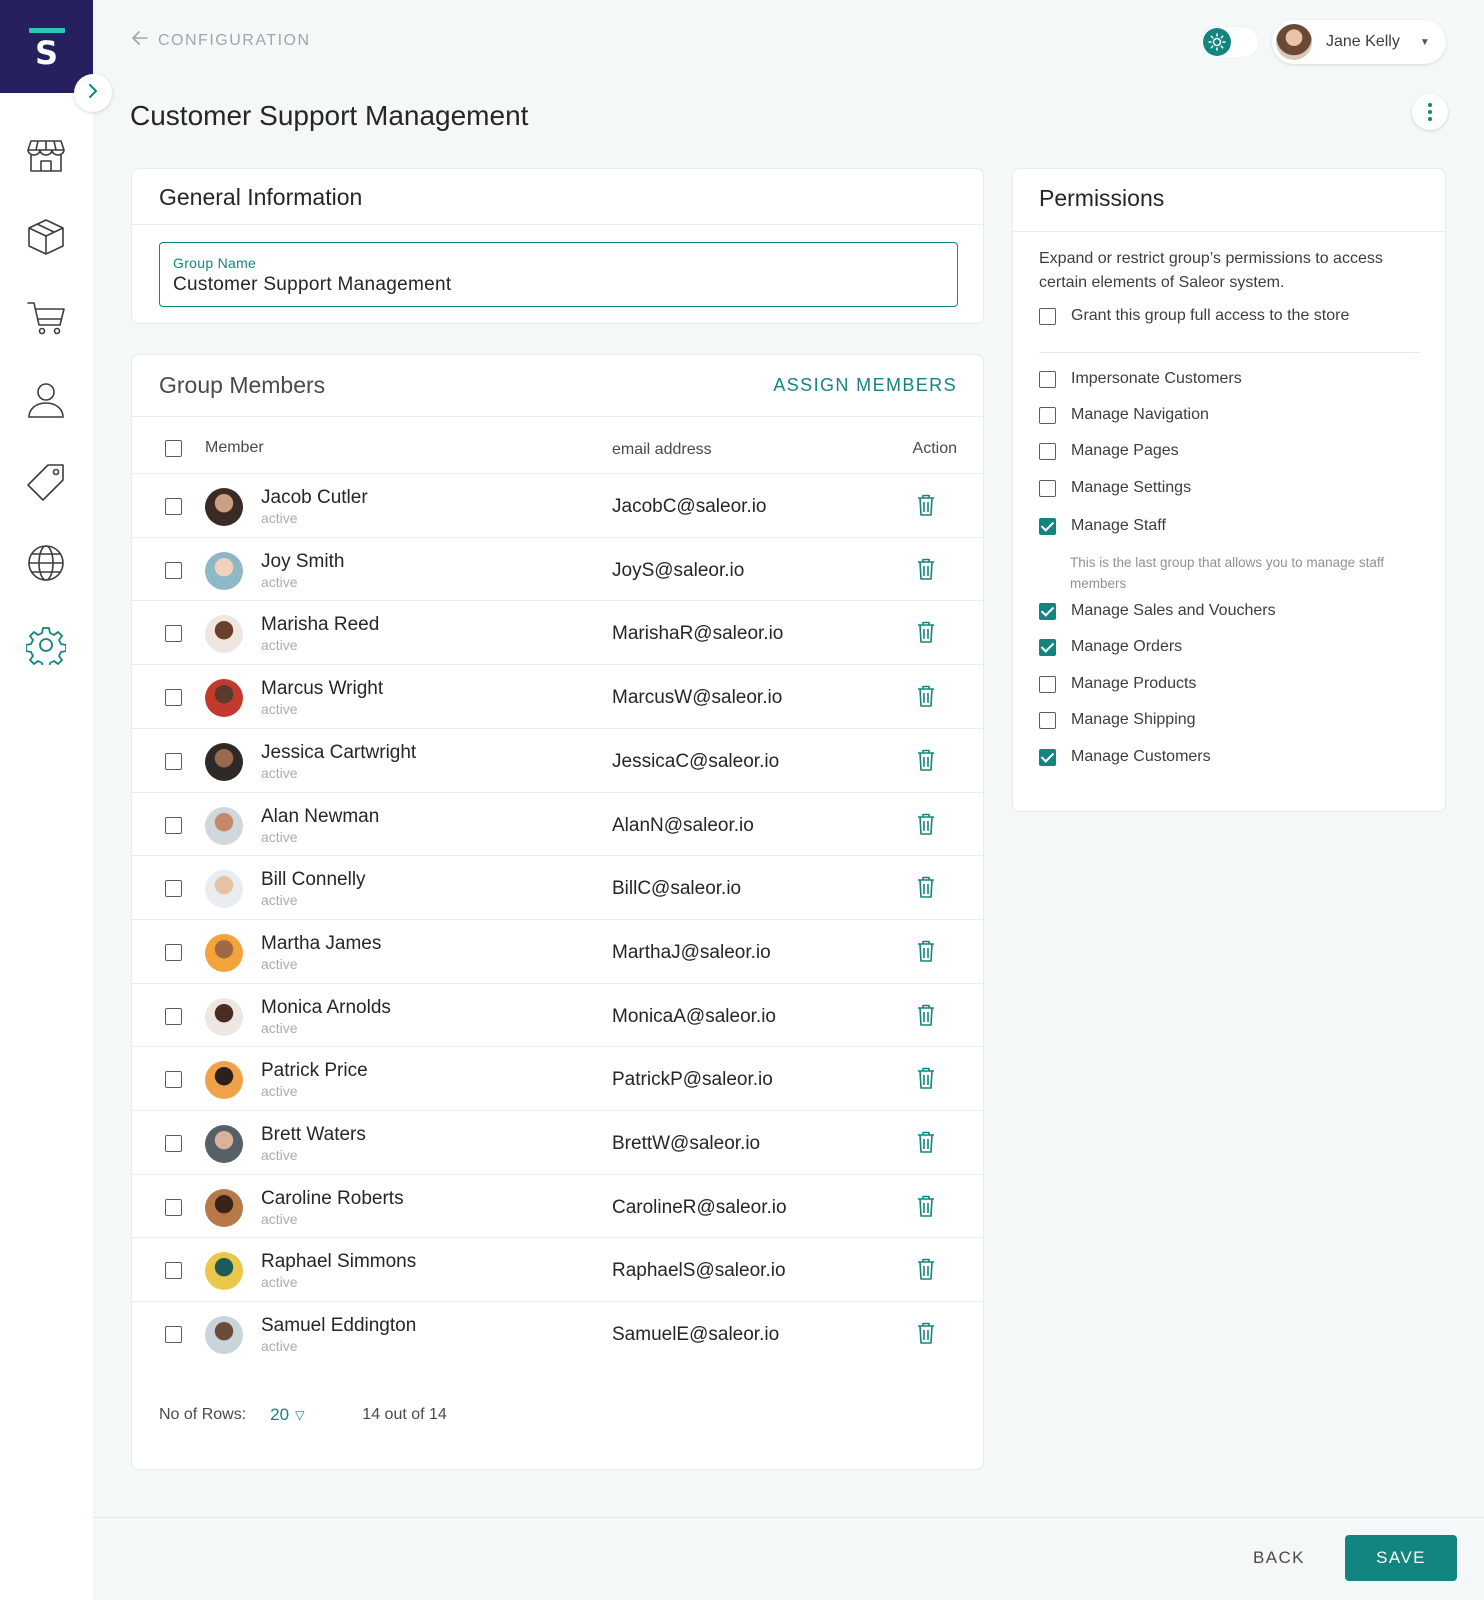  I want to click on permission-option: Manage Sales and Vouchers, so click(1157, 611).